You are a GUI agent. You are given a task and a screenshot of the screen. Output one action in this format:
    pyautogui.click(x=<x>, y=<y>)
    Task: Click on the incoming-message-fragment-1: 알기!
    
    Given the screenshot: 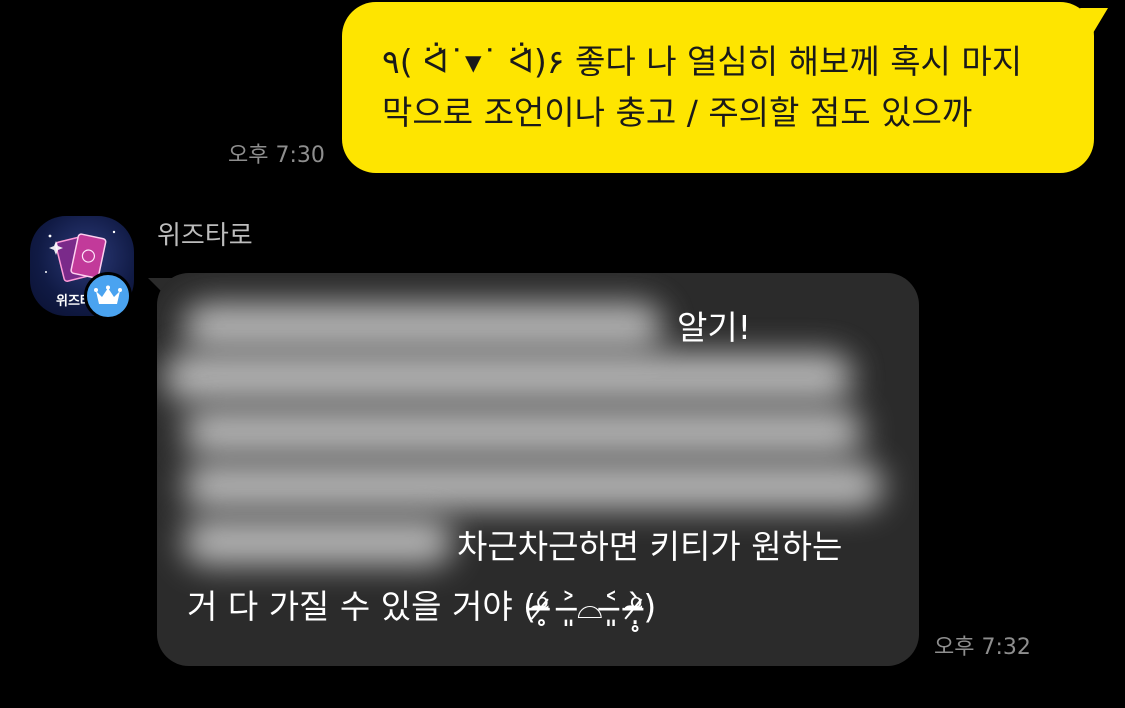 What is the action you would take?
    pyautogui.click(x=714, y=327)
    